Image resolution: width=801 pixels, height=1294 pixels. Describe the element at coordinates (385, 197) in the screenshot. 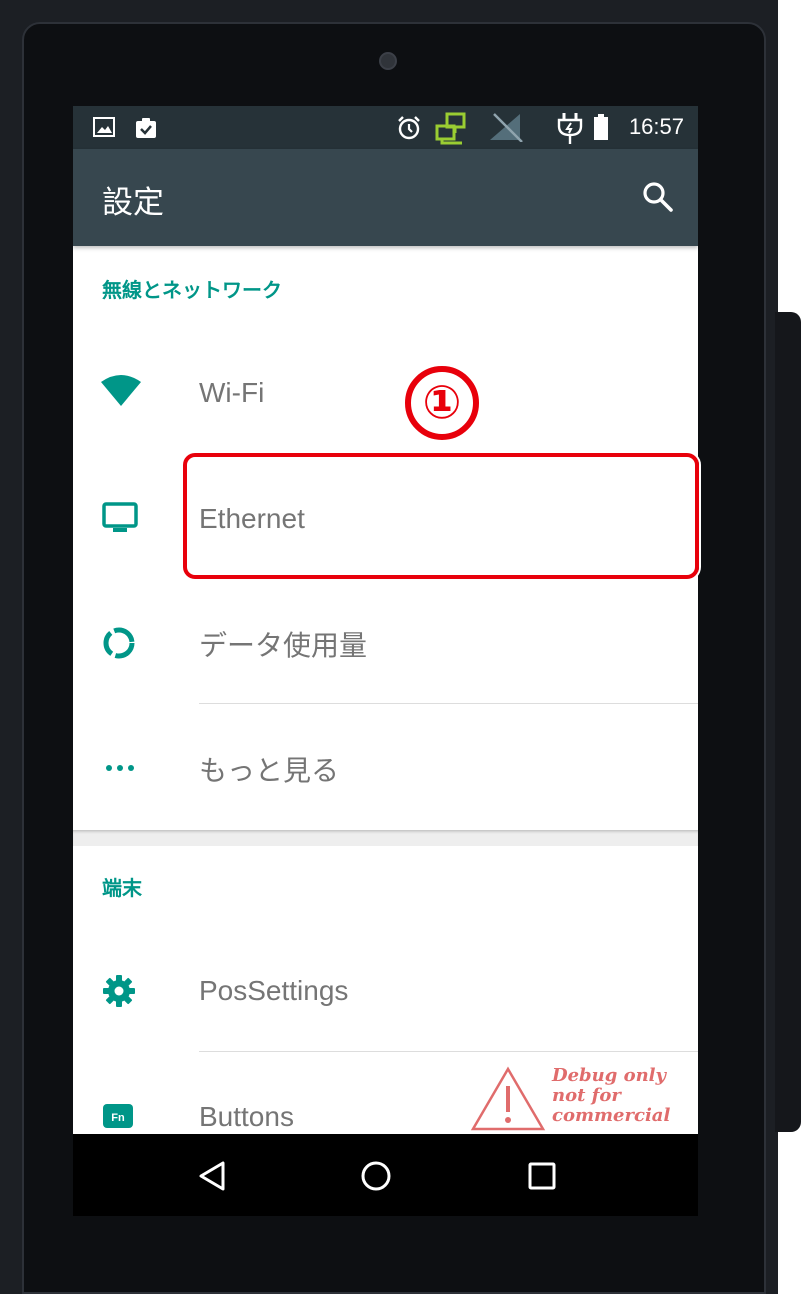

I see `app-bar: 設定` at that location.